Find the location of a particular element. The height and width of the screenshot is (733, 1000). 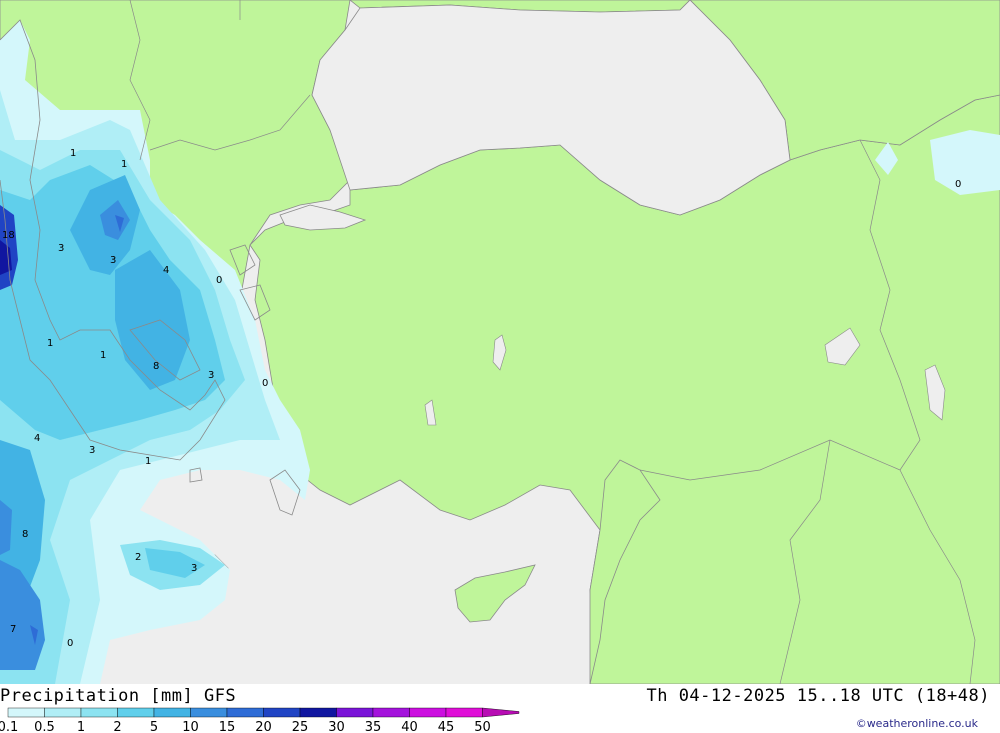

label-0a: 0 is located at coordinates (219, 280).